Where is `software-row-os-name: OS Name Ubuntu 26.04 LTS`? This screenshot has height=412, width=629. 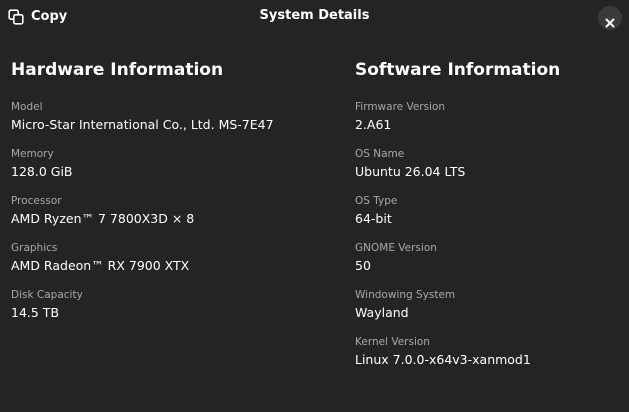
software-row-os-name: OS Name Ubuntu 26.04 LTS is located at coordinates (487, 170).